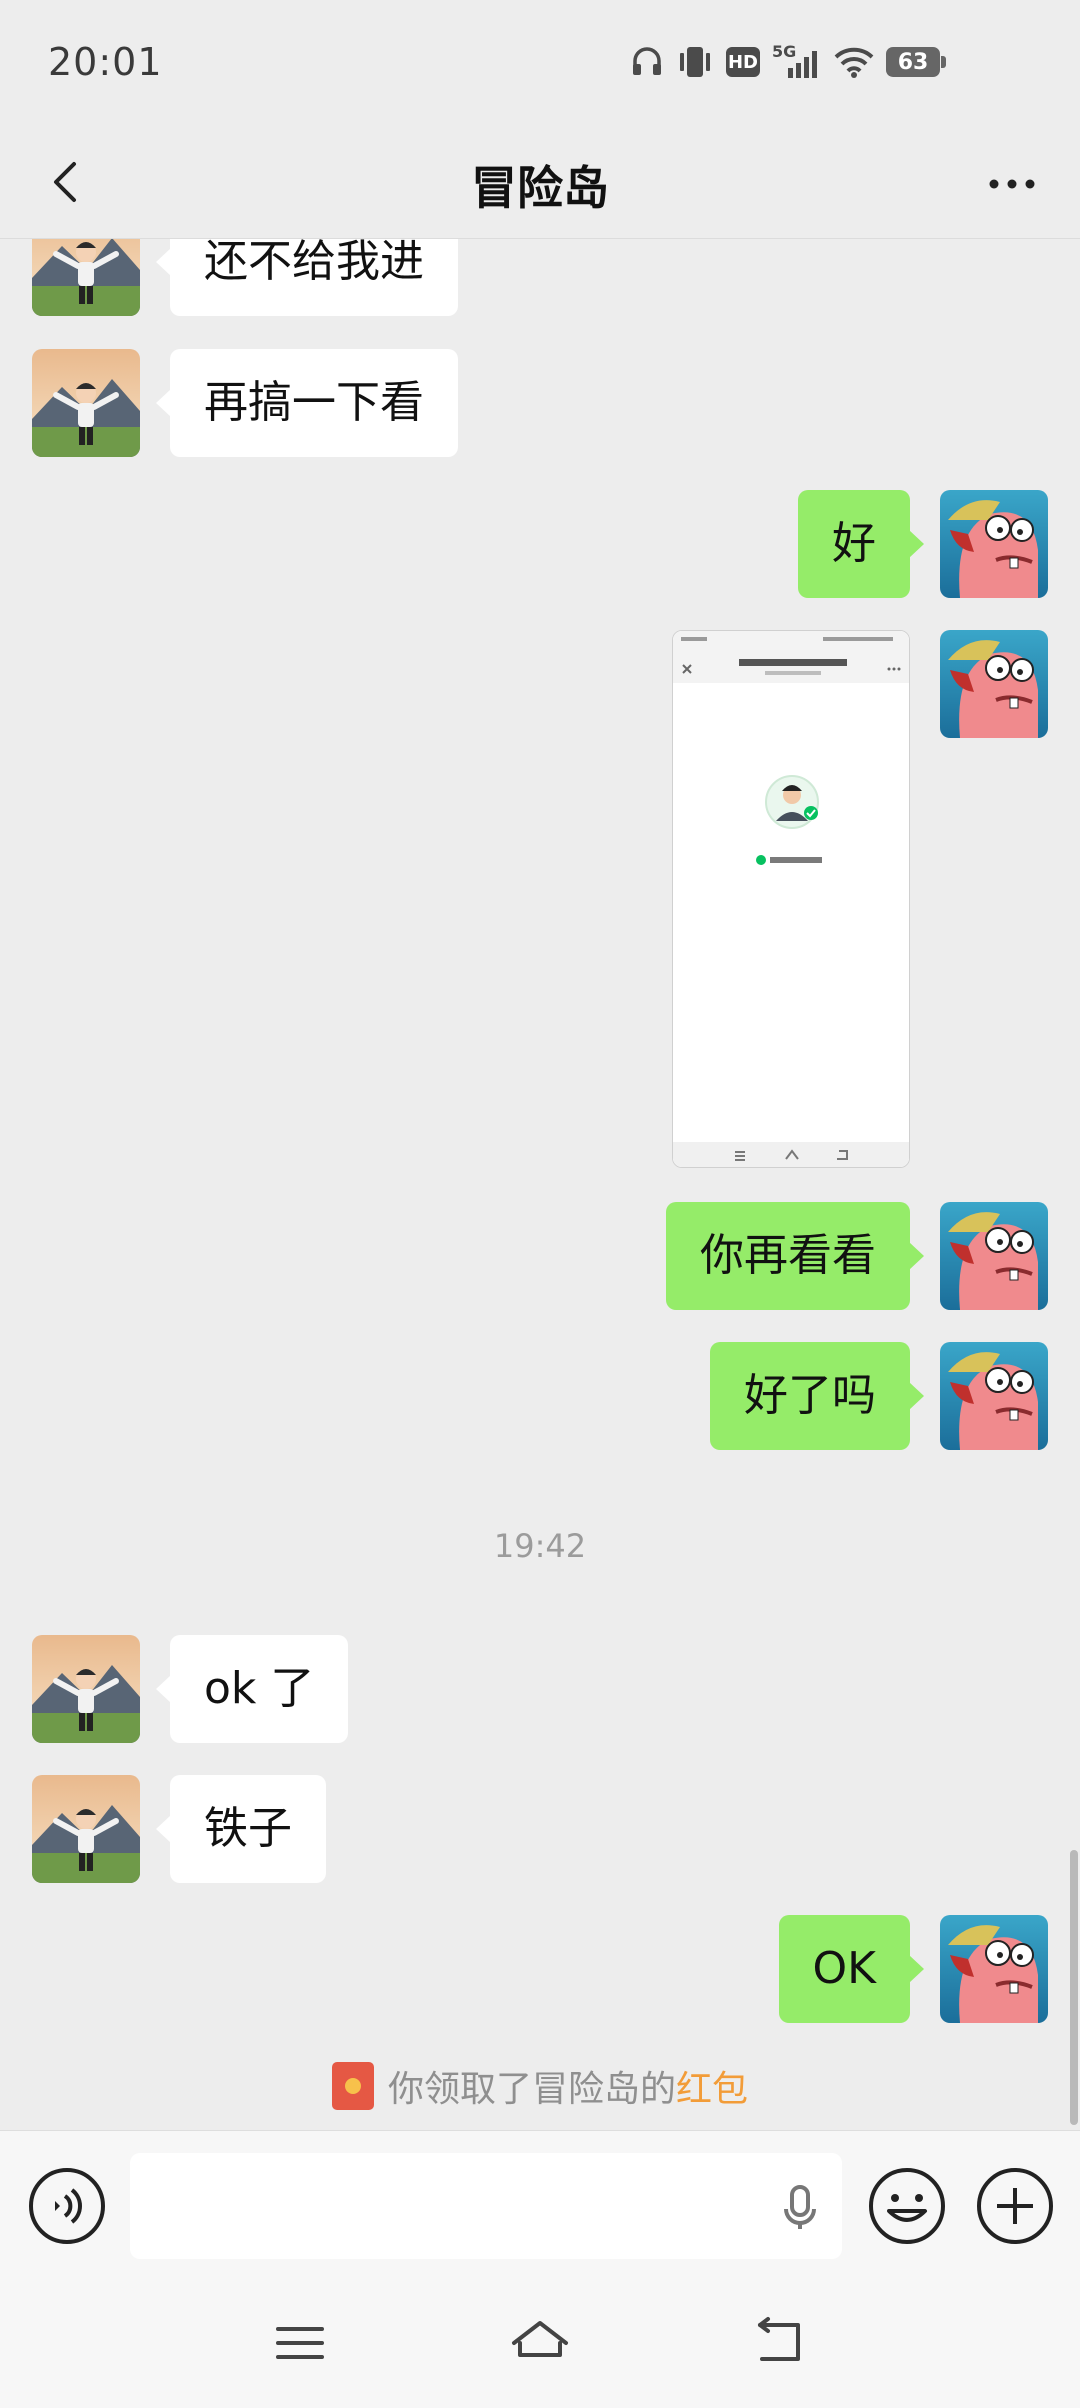 The height and width of the screenshot is (2408, 1080). What do you see at coordinates (540, 1546) in the screenshot?
I see `message-timestamp: 19:42` at bounding box center [540, 1546].